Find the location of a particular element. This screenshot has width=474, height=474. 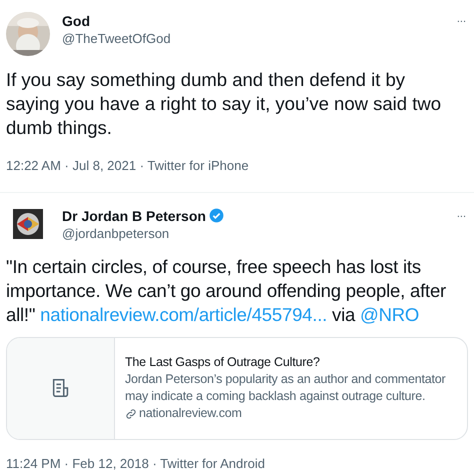

author-name: Dr Jordan B Peterson is located at coordinates (134, 215).